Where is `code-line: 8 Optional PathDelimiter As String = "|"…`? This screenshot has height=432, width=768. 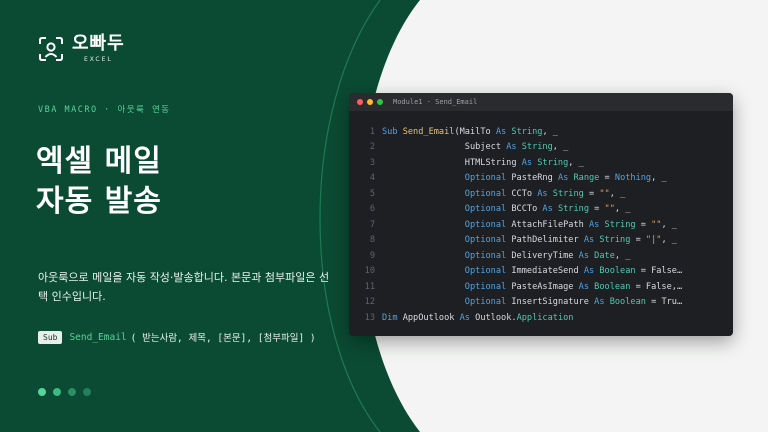
code-line: 8 Optional PathDelimiter As String = "|"… is located at coordinates (541, 241).